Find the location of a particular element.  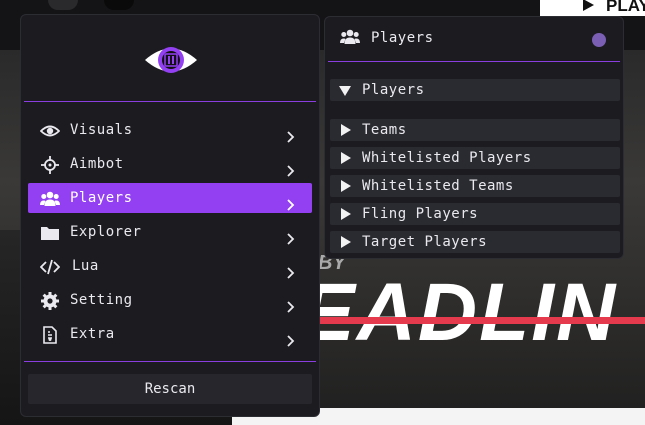

footer-divider is located at coordinates (170, 361).